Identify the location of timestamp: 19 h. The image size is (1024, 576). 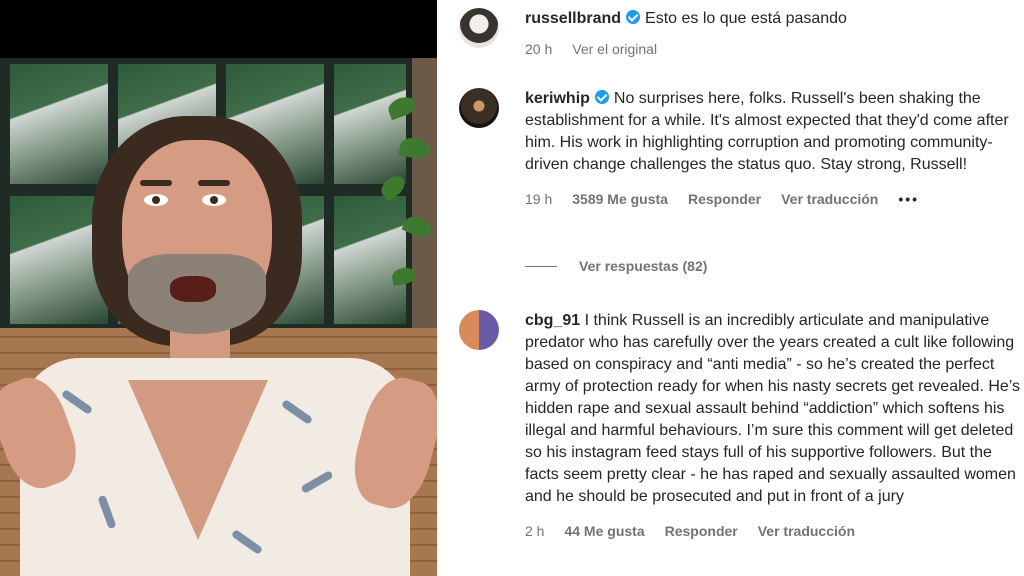
(539, 199).